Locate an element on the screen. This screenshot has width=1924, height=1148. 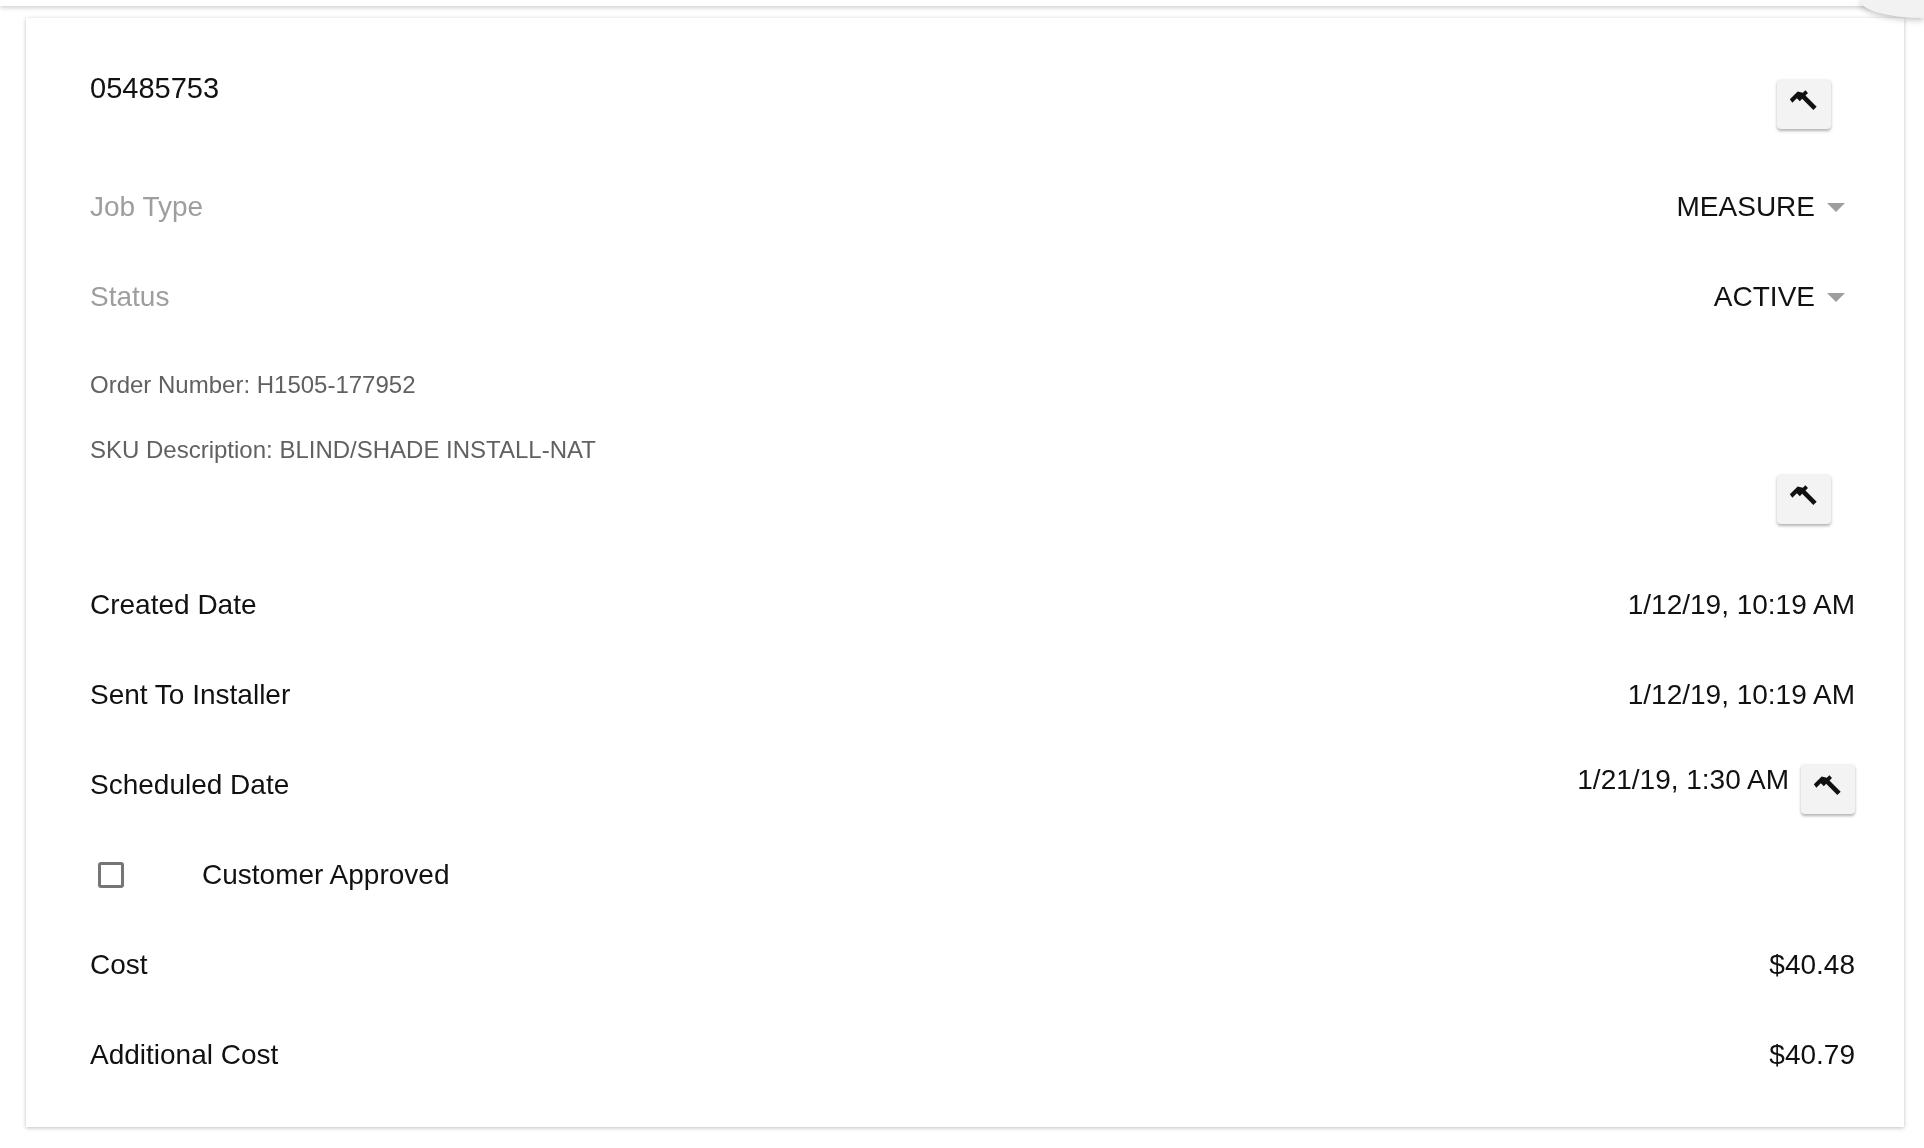
info-text: Order Number: H1505-177952 is located at coordinates (253, 384).